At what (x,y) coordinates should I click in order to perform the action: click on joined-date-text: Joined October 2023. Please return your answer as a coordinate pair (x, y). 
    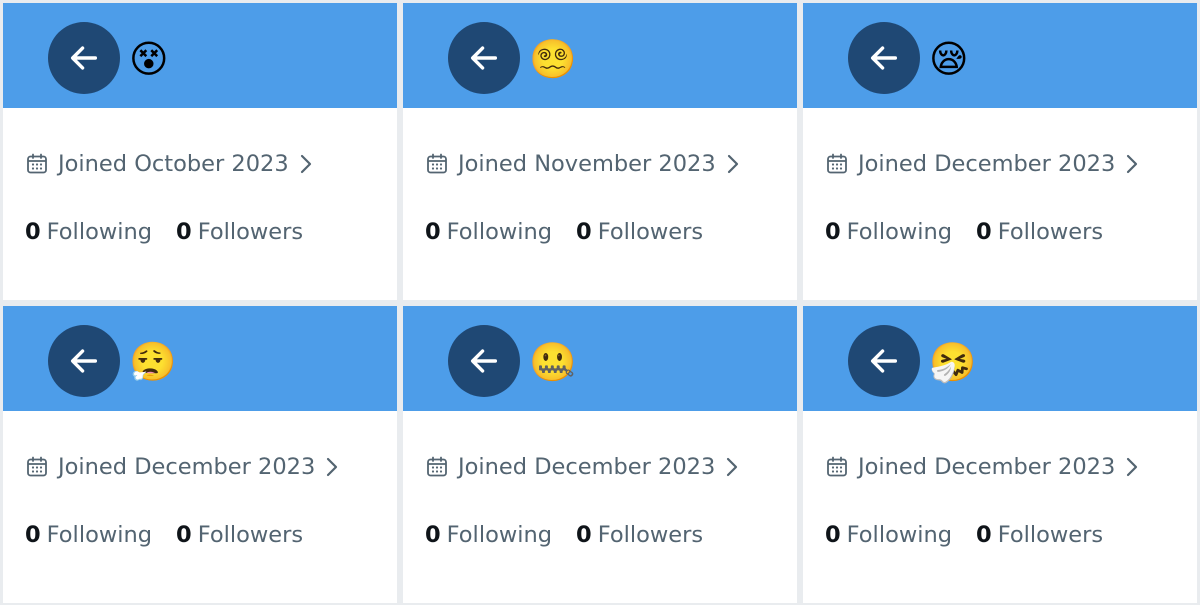
    Looking at the image, I should click on (173, 164).